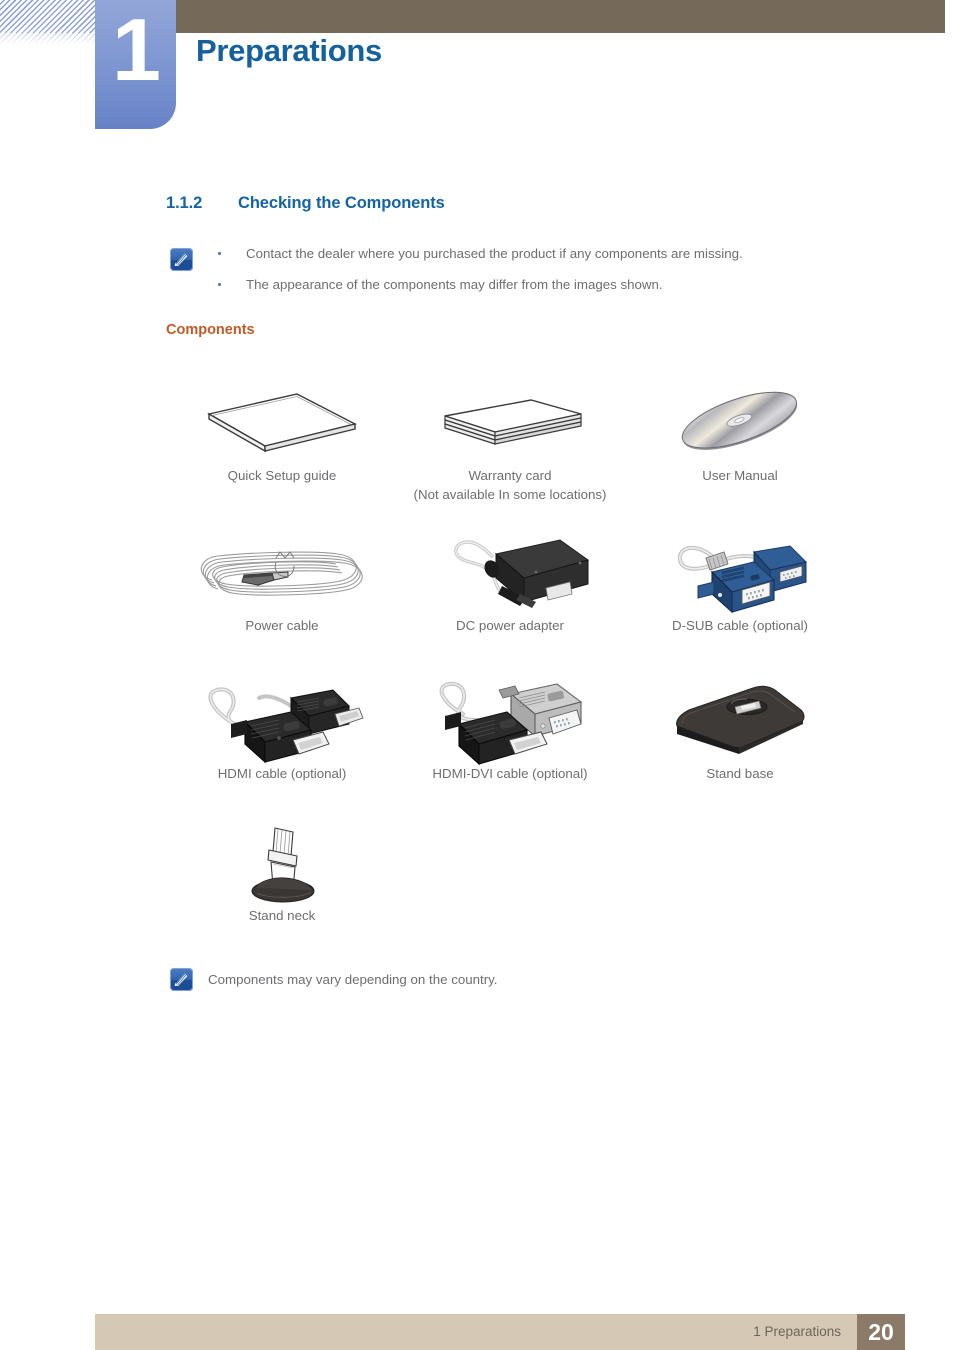  What do you see at coordinates (740, 722) in the screenshot?
I see `stand-base-icon` at bounding box center [740, 722].